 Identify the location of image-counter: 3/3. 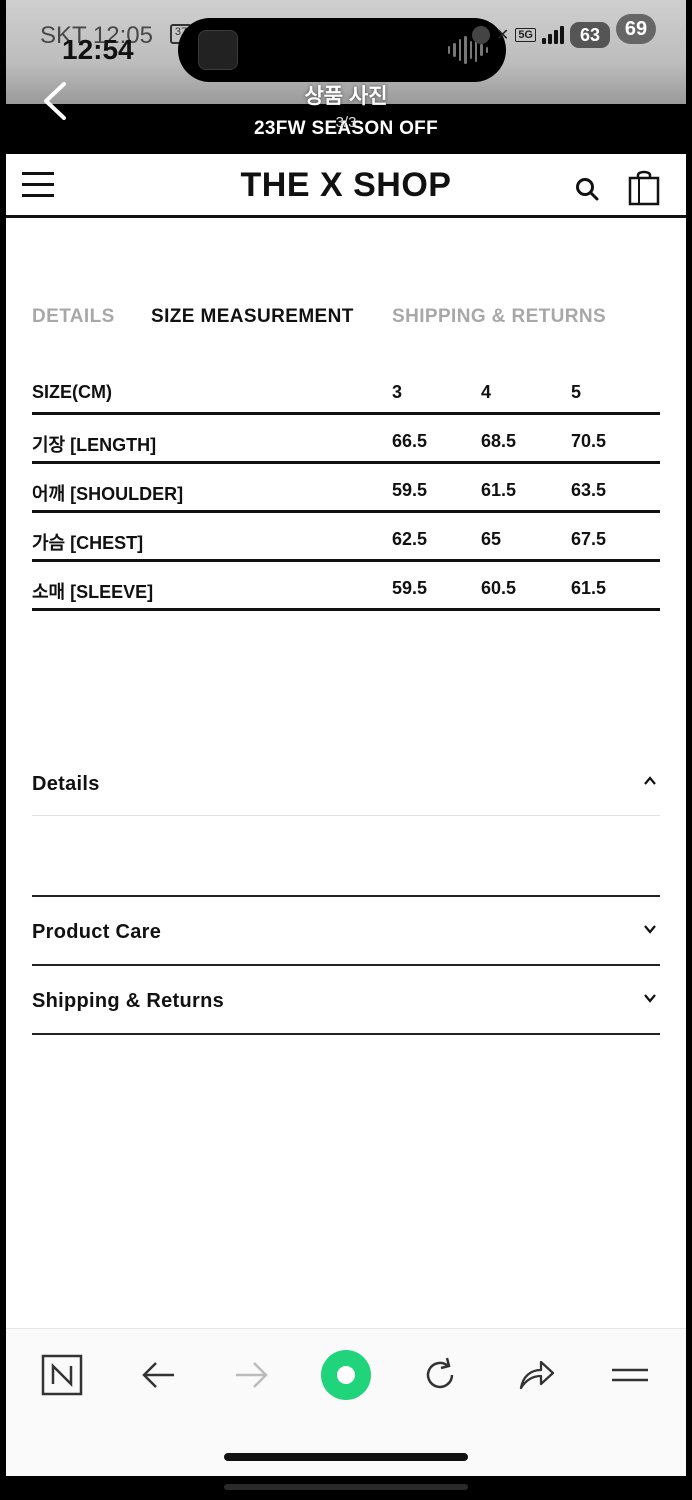
(346, 122).